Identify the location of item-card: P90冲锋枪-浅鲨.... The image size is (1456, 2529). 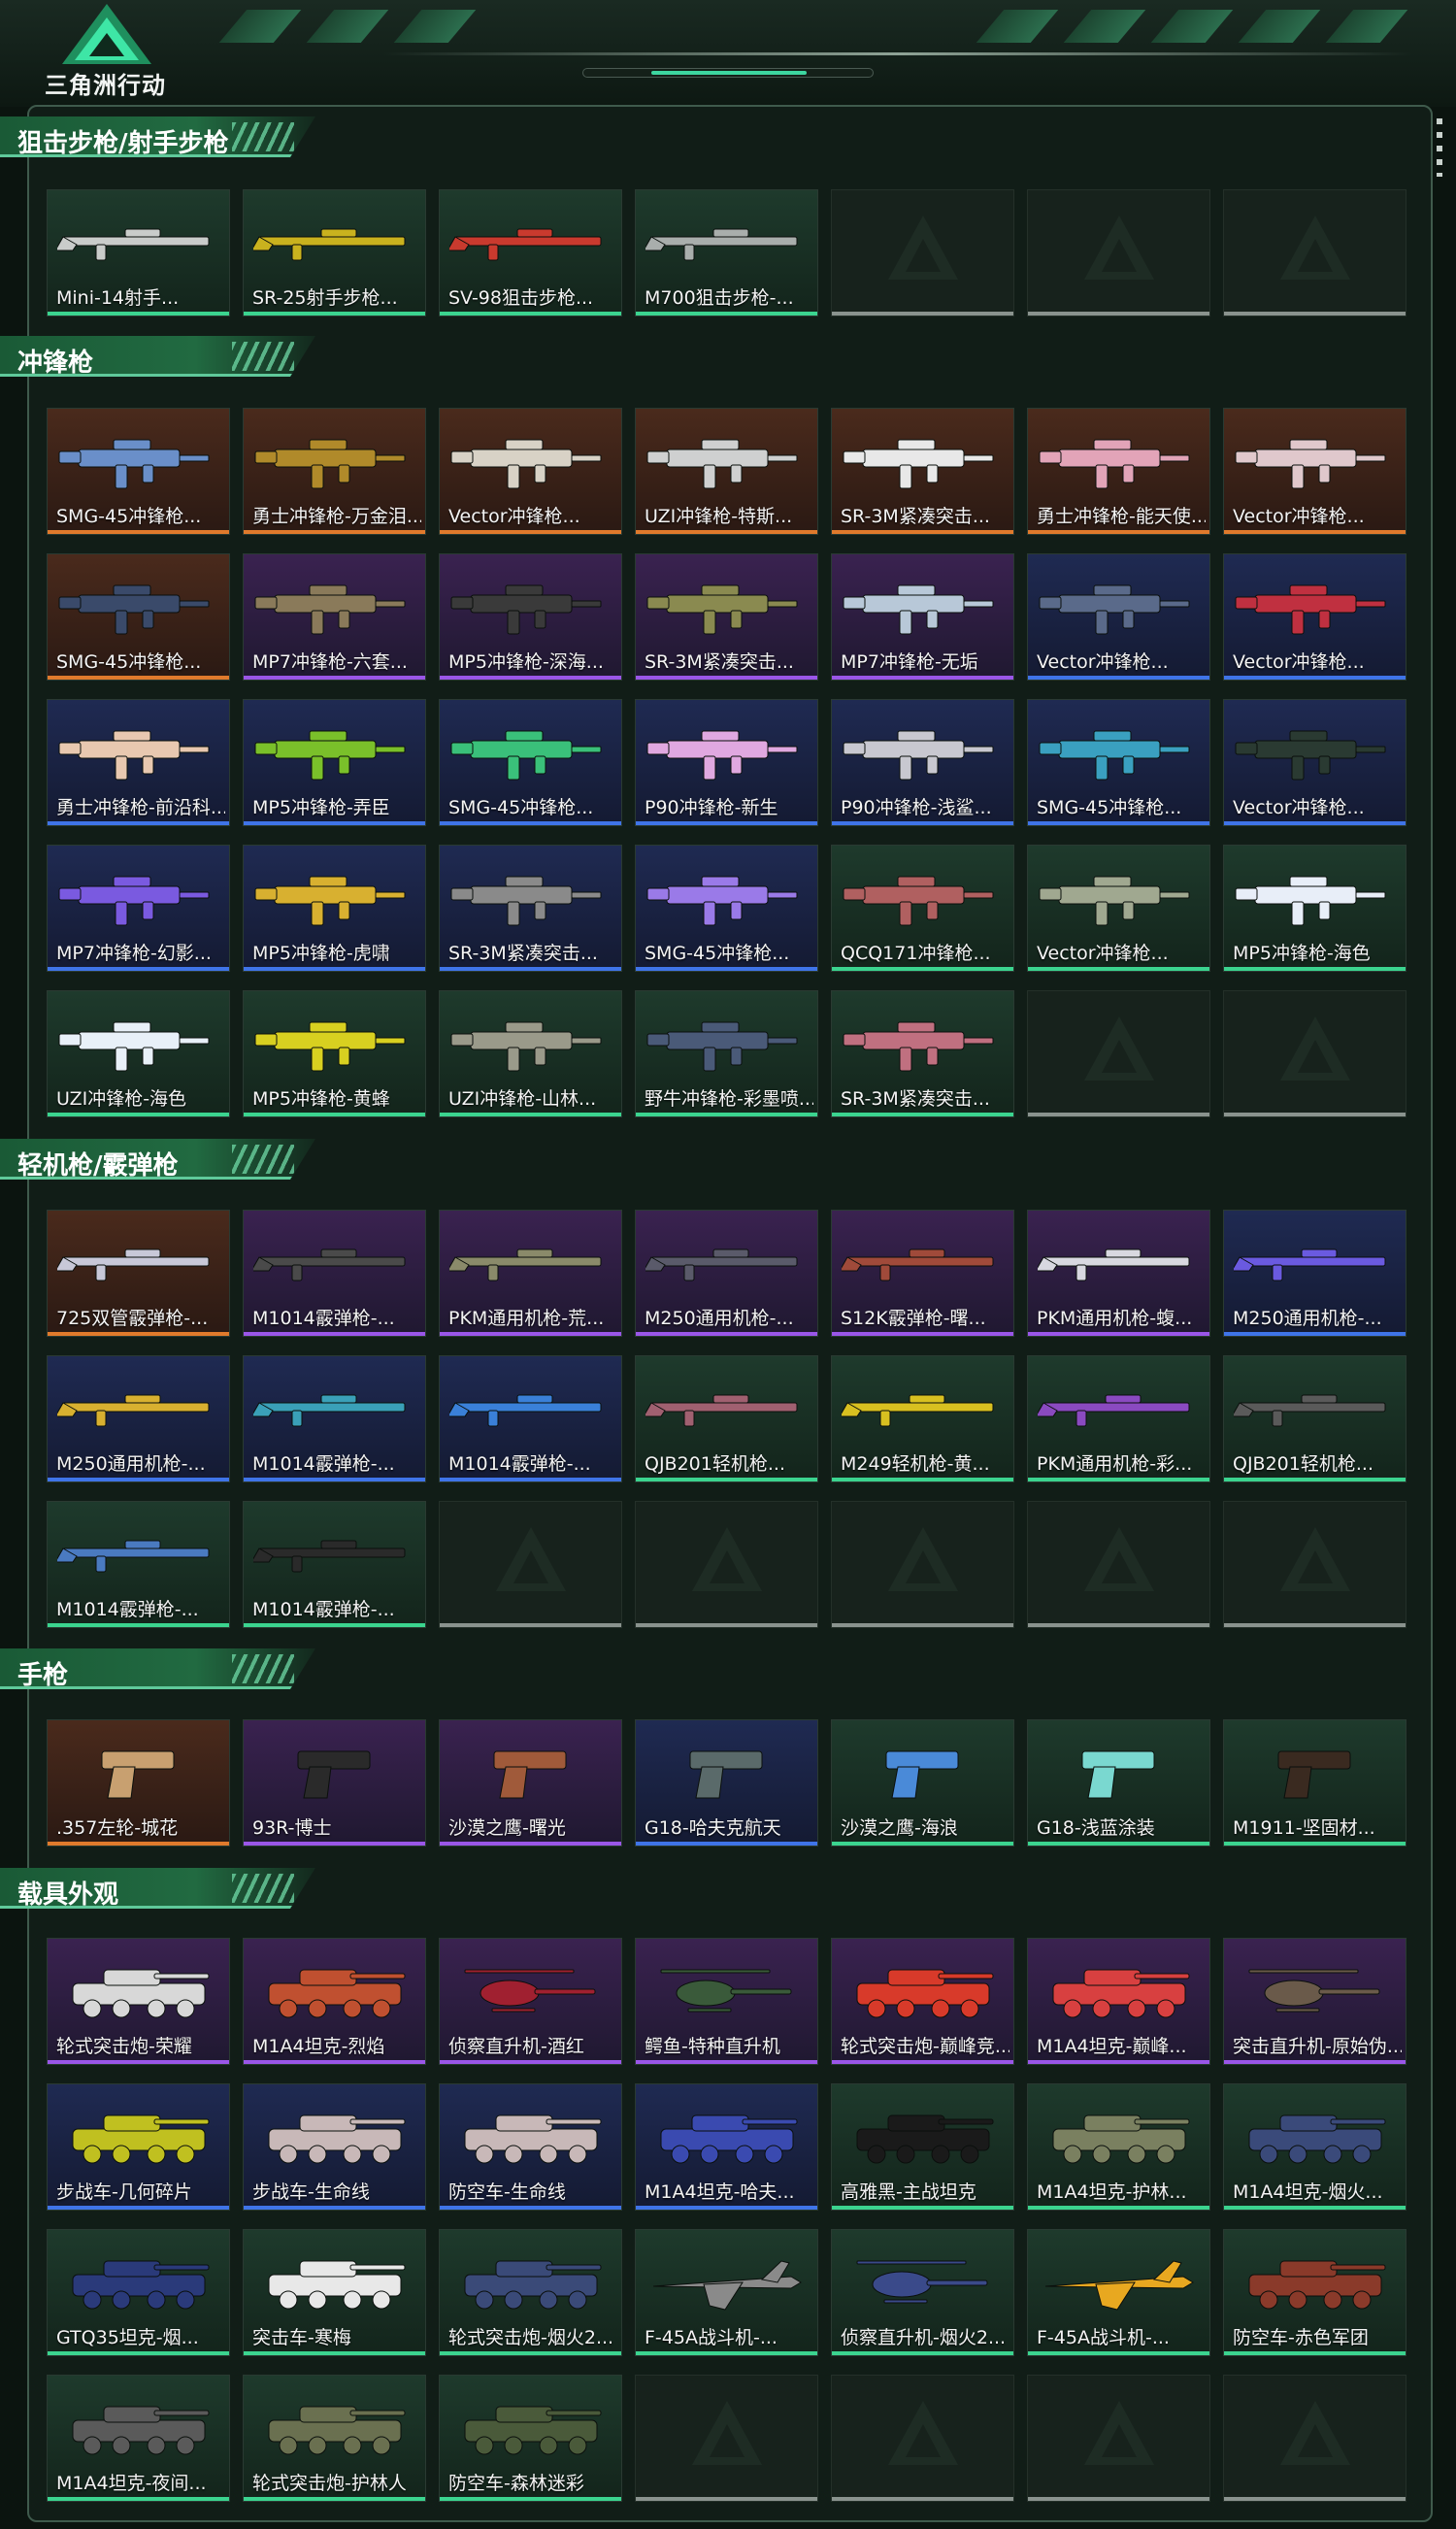
(922, 762).